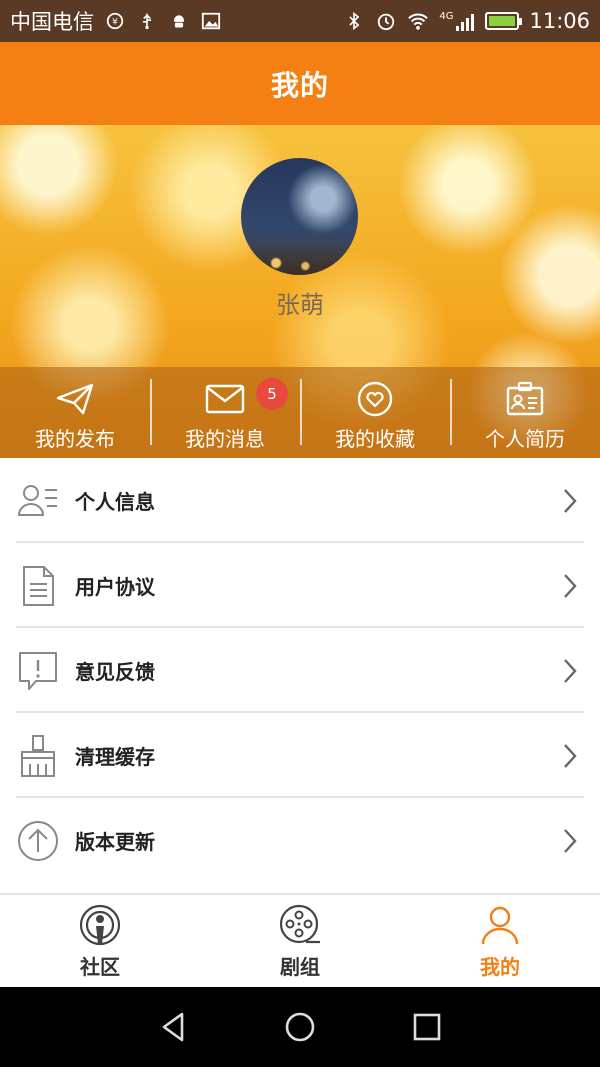 This screenshot has height=1067, width=600. What do you see at coordinates (38, 841) in the screenshot?
I see `upload-icon` at bounding box center [38, 841].